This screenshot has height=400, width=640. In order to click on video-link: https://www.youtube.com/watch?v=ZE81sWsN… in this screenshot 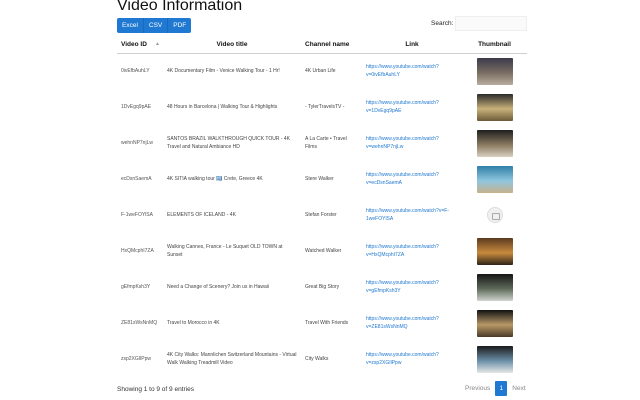, I will do `click(412, 323)`.